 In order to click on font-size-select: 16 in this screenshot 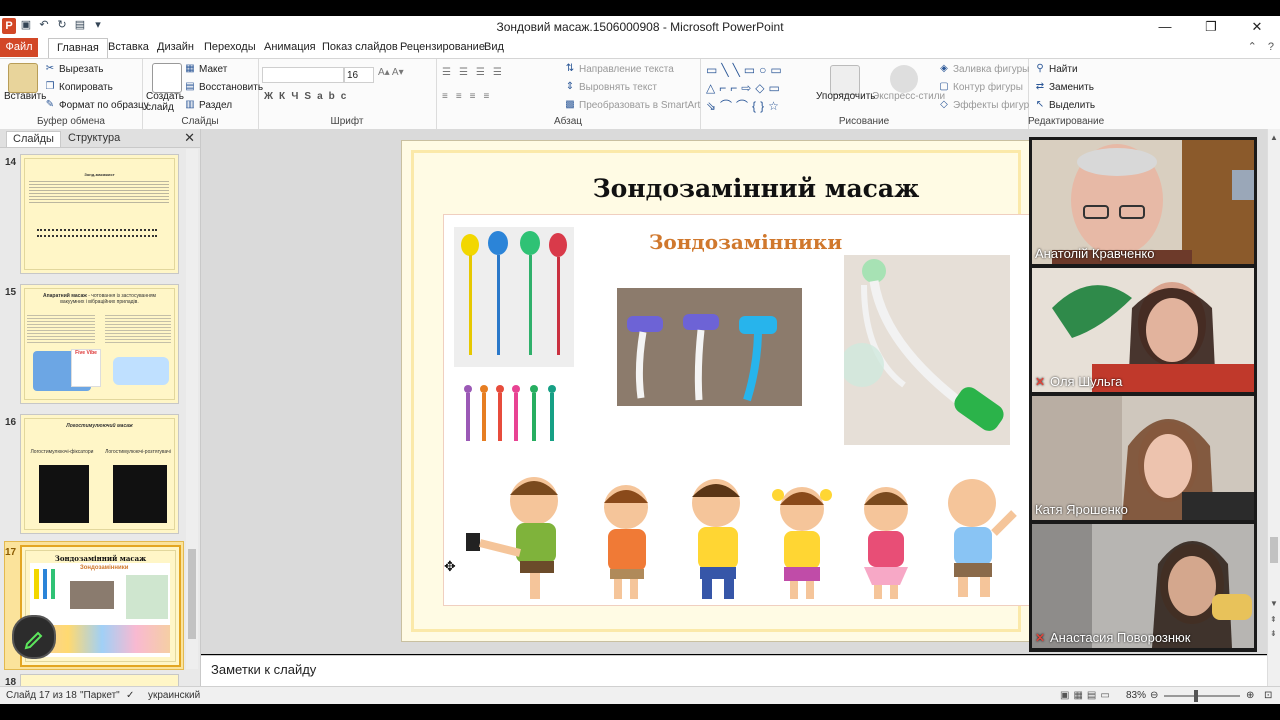, I will do `click(359, 75)`.